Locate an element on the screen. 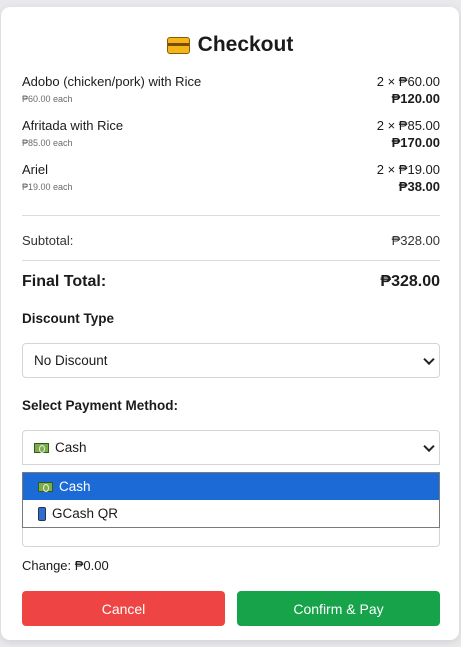  final-total-label: Final Total: is located at coordinates (64, 281).